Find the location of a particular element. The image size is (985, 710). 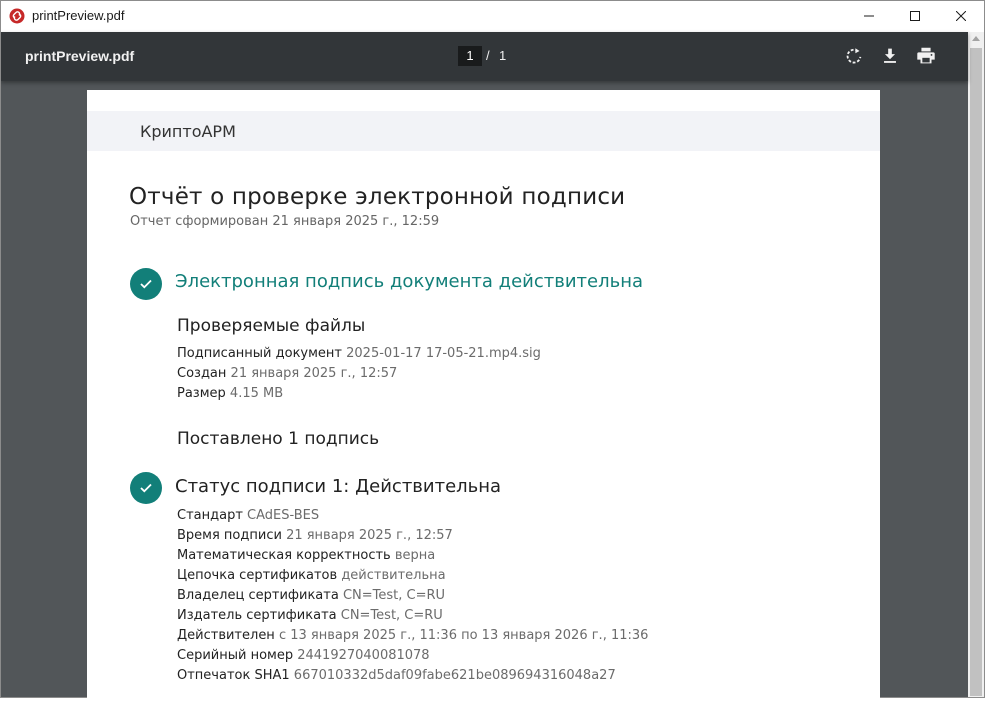

detail-value: 667010332d5daf09fabe621be089694316048a27 is located at coordinates (454, 675).